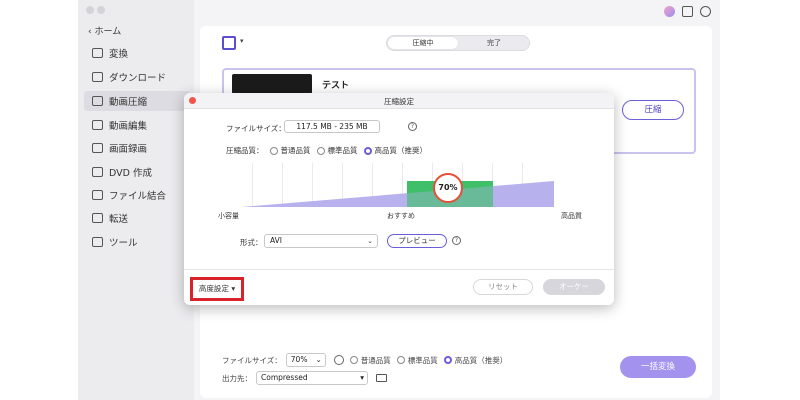 The height and width of the screenshot is (400, 800). Describe the element at coordinates (399, 269) in the screenshot. I see `dialog-divider` at that location.